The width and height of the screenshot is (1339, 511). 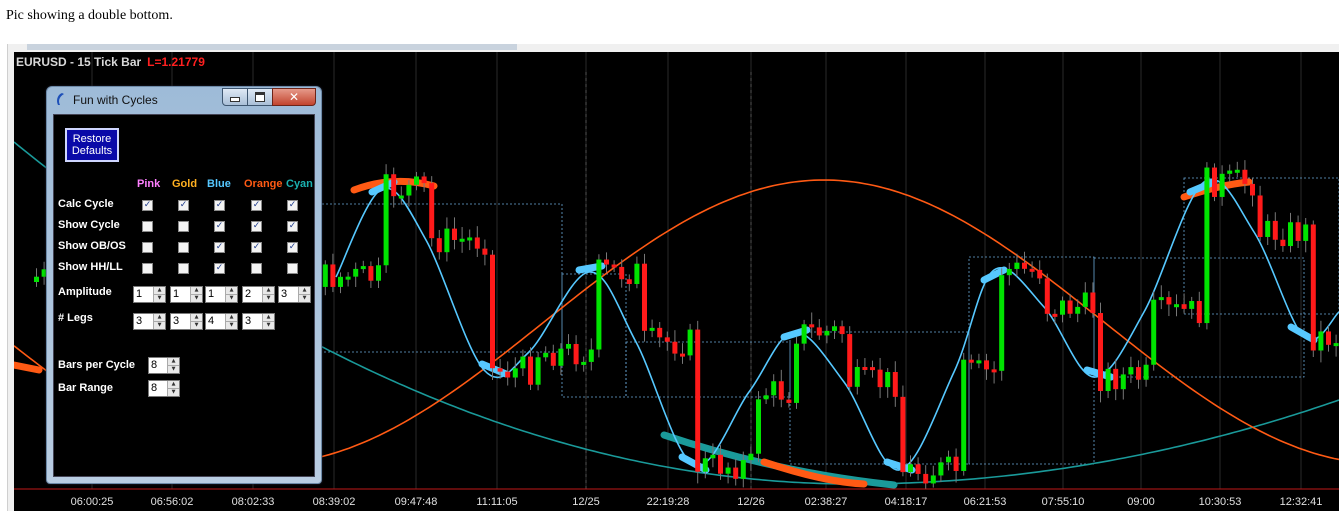 I want to click on legs-spinner-2: 3 ▲ ▼, so click(x=186, y=321).